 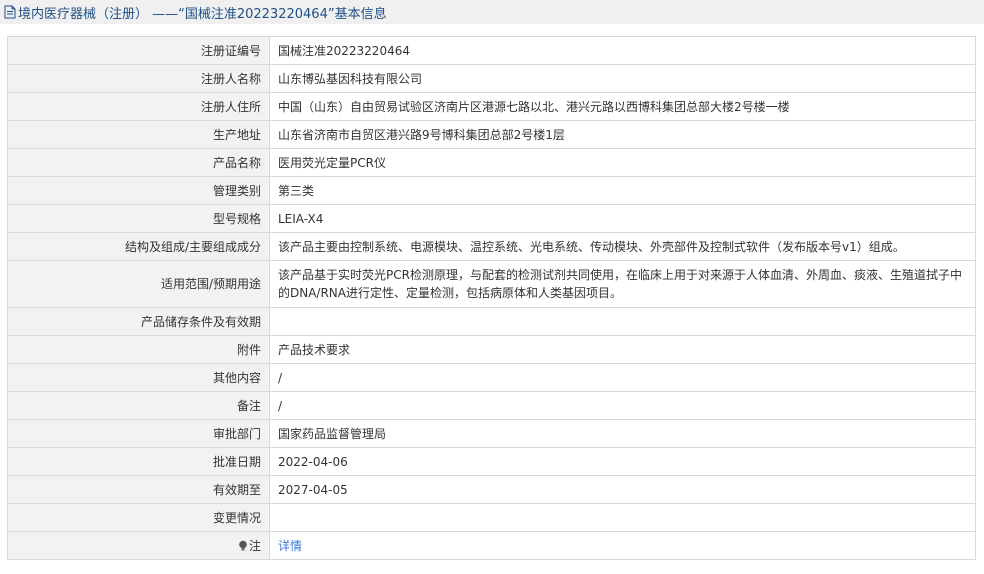 What do you see at coordinates (492, 12) in the screenshot?
I see `page-header: 境内医疗器械（注册） ——“国械注准20223220464”基本信息` at bounding box center [492, 12].